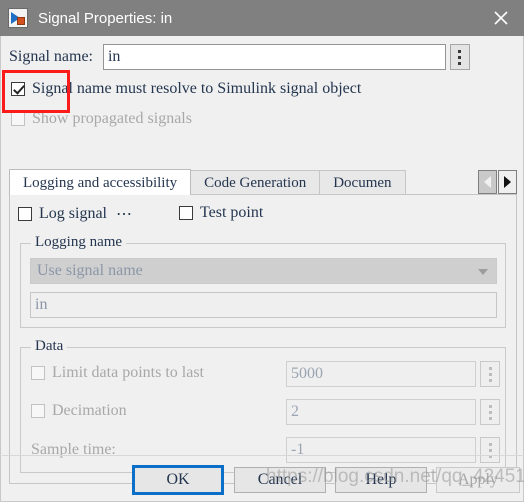 Image resolution: width=524 pixels, height=502 pixels. Describe the element at coordinates (232, 212) in the screenshot. I see `test-point-label: Test point` at that location.